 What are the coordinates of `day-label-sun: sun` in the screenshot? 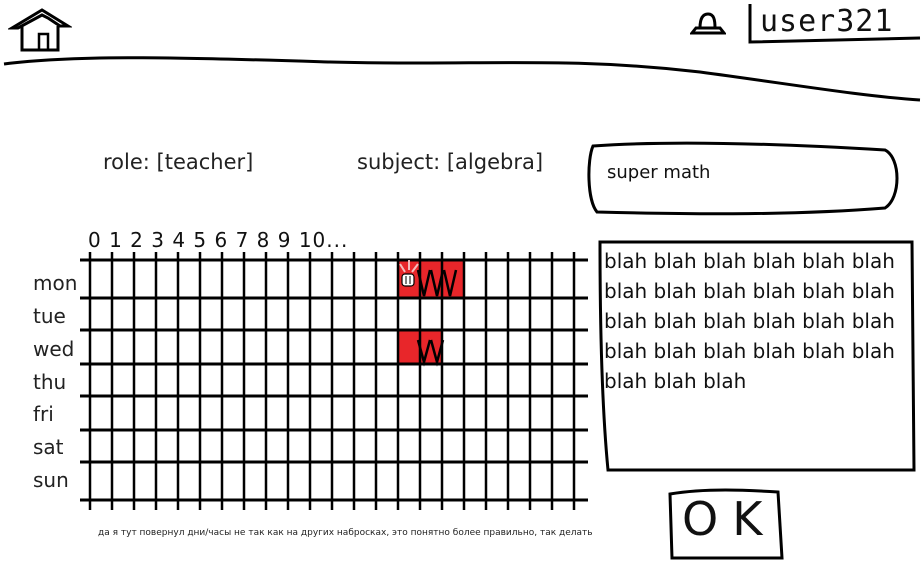 It's located at (51, 480).